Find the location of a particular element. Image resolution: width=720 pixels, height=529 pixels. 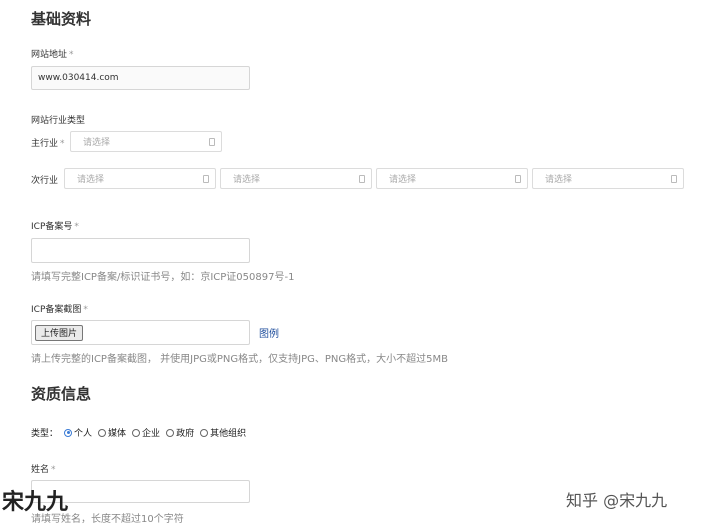

type-option-individual: 个人 is located at coordinates (78, 432).